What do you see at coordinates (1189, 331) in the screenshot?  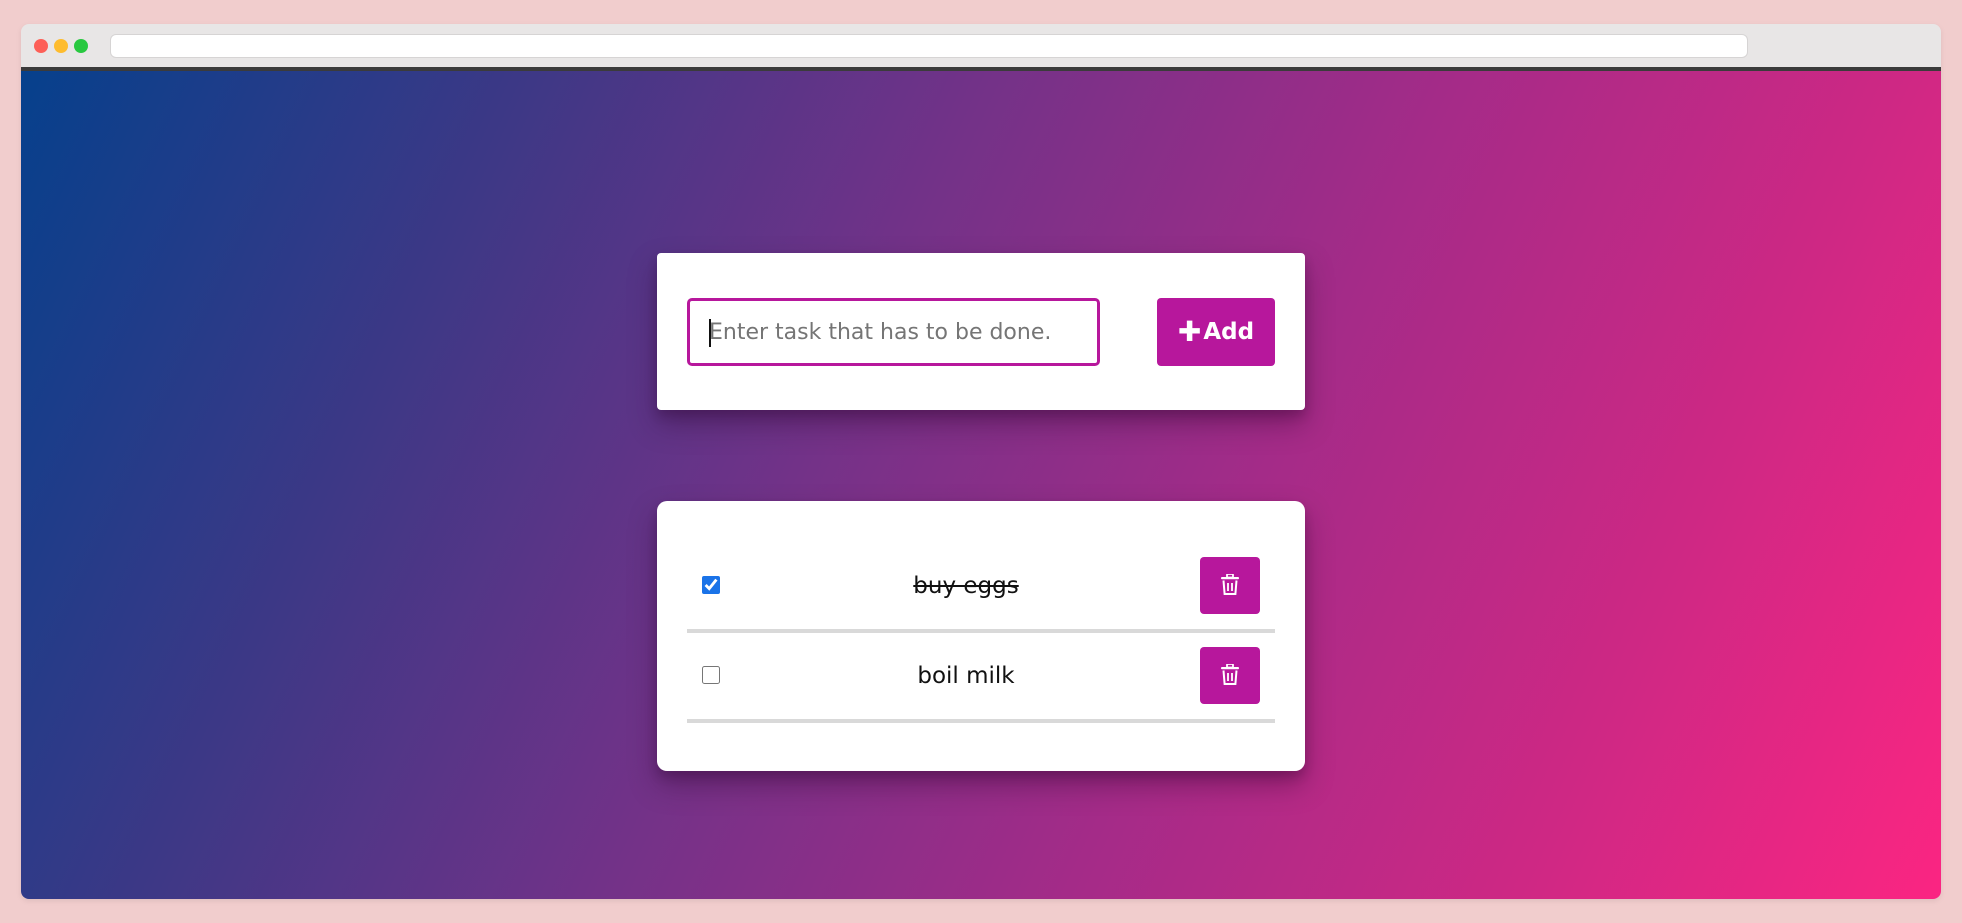 I see `plus-icon: ✚` at bounding box center [1189, 331].